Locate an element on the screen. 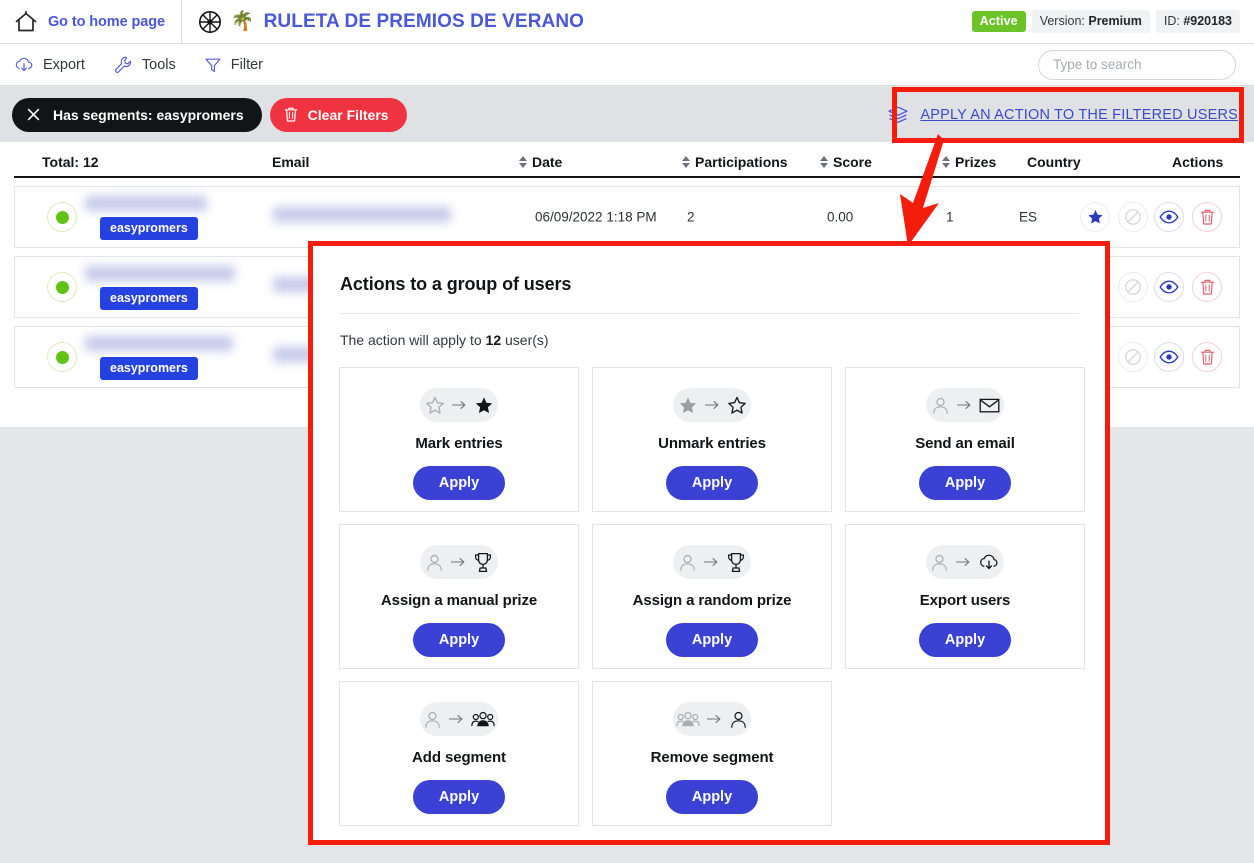  close-x-icon is located at coordinates (33, 114).